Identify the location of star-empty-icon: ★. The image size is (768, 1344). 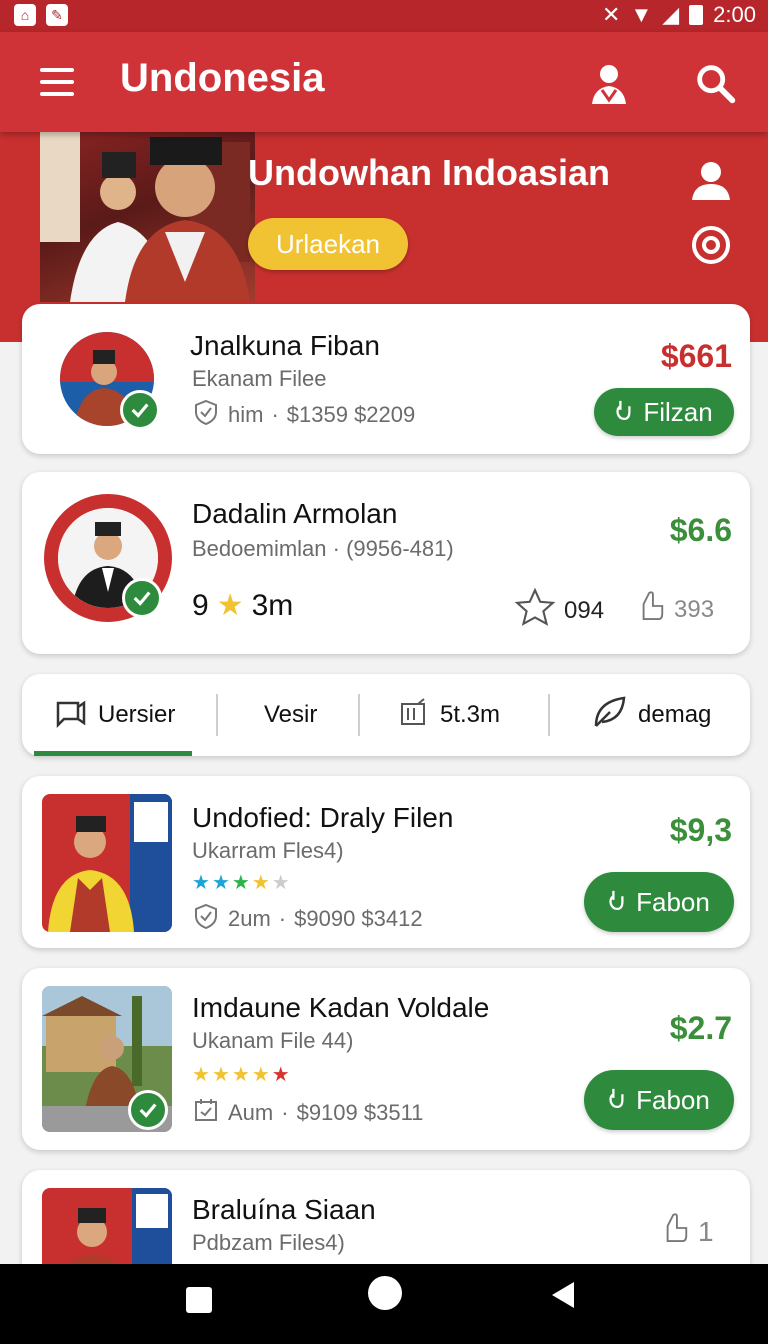
(281, 883).